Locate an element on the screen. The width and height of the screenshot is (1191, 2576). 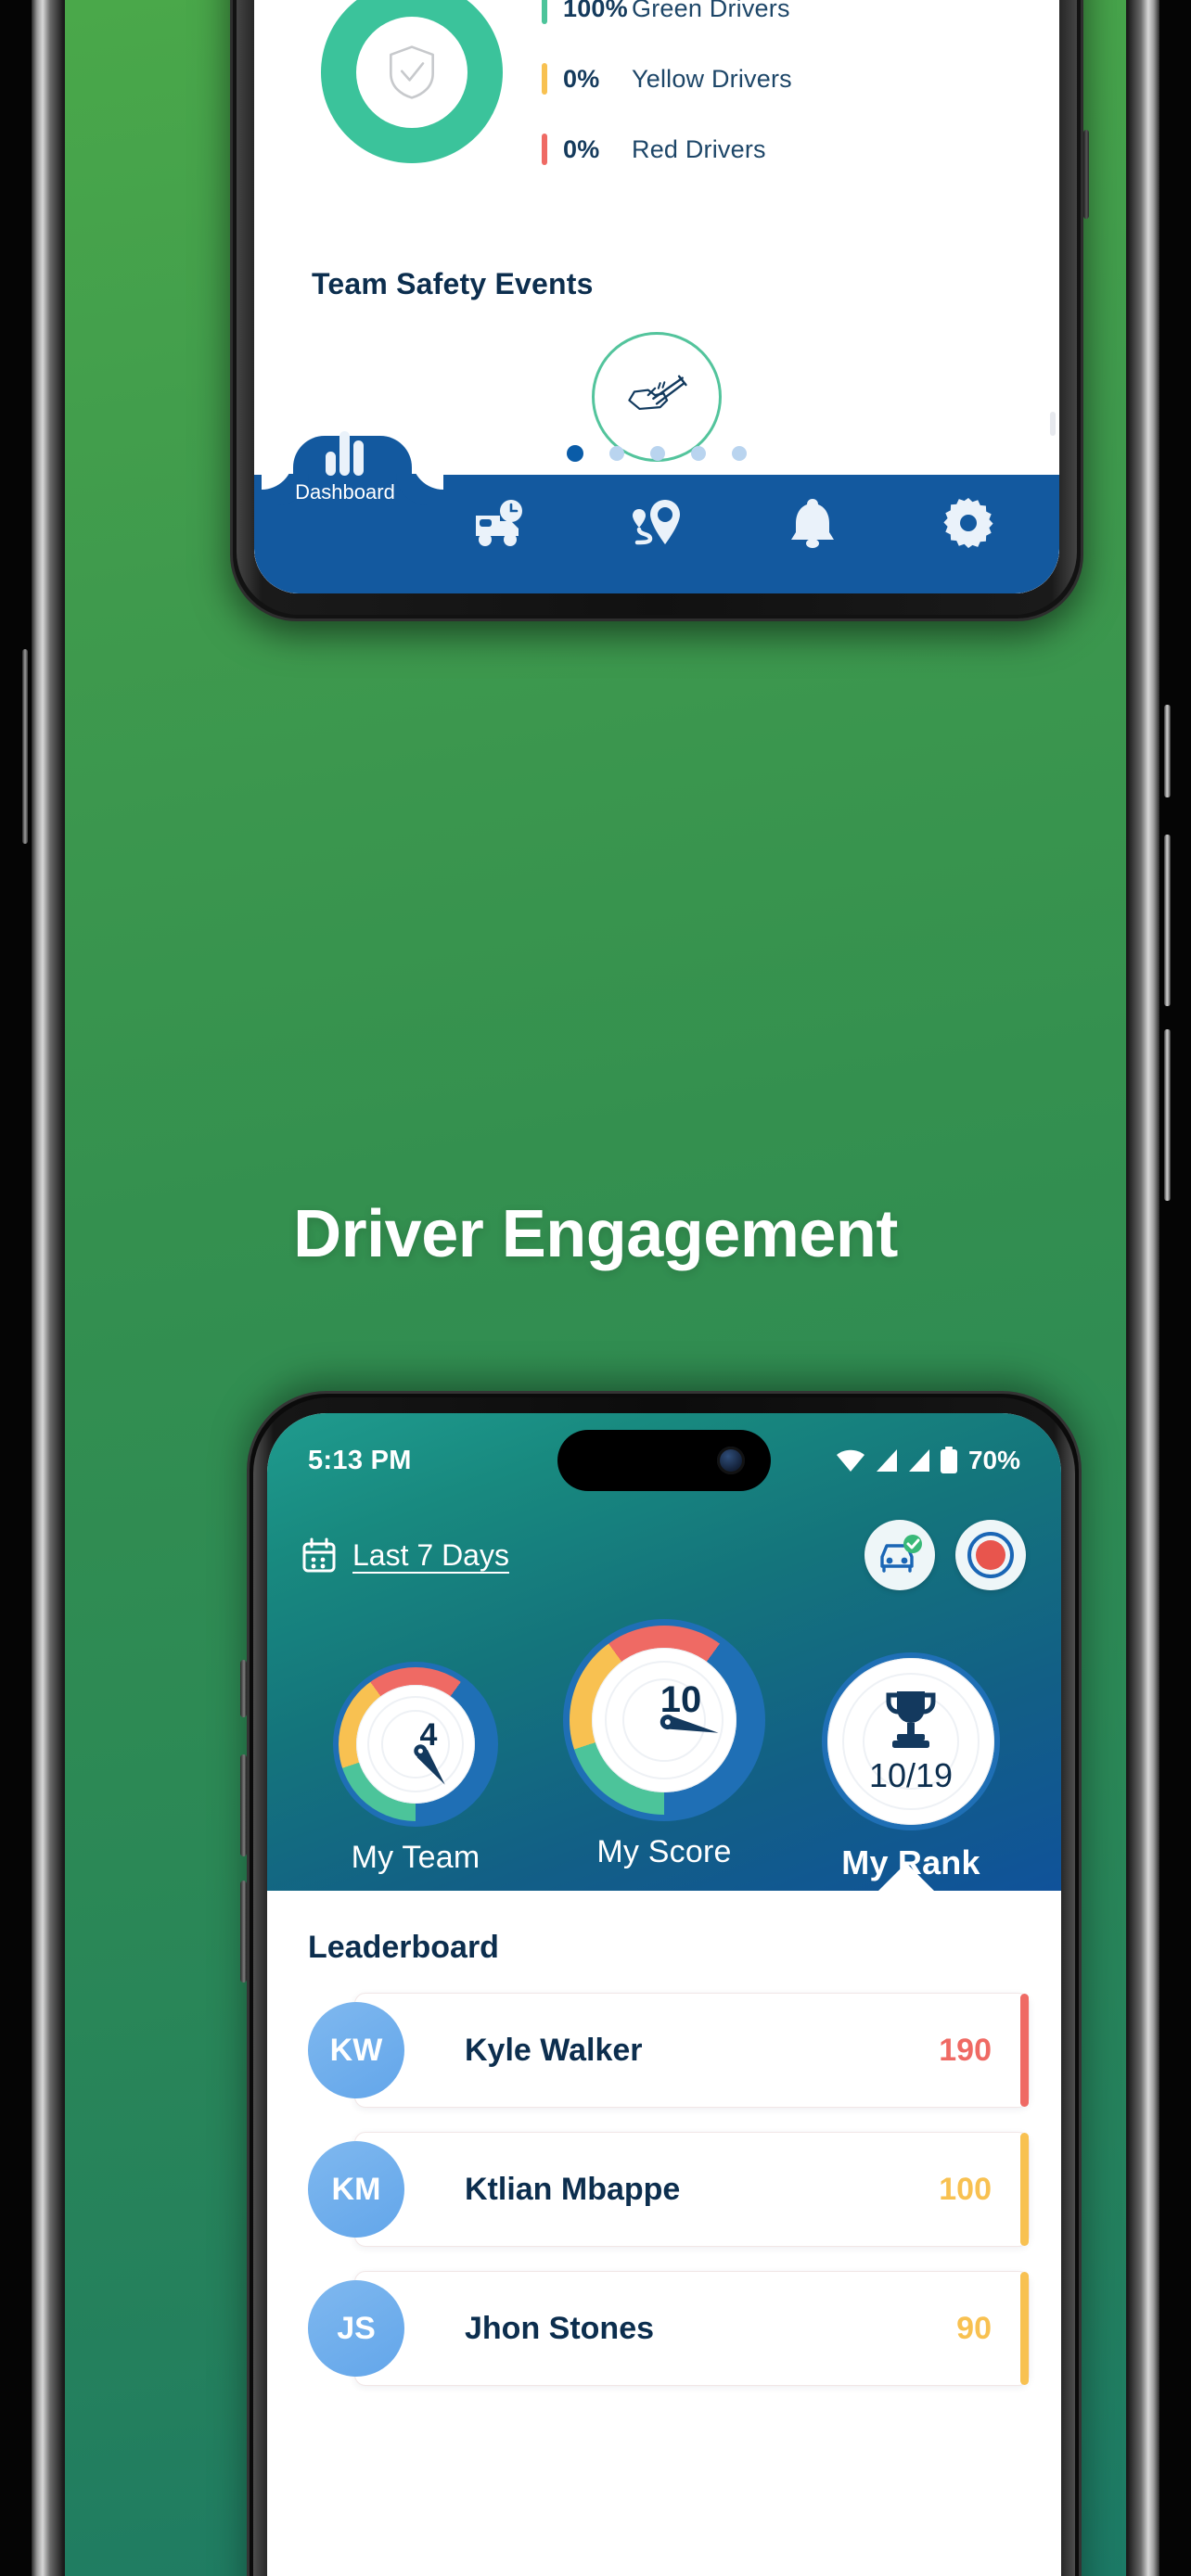
leaderboard-score: 190 is located at coordinates (966, 2050).